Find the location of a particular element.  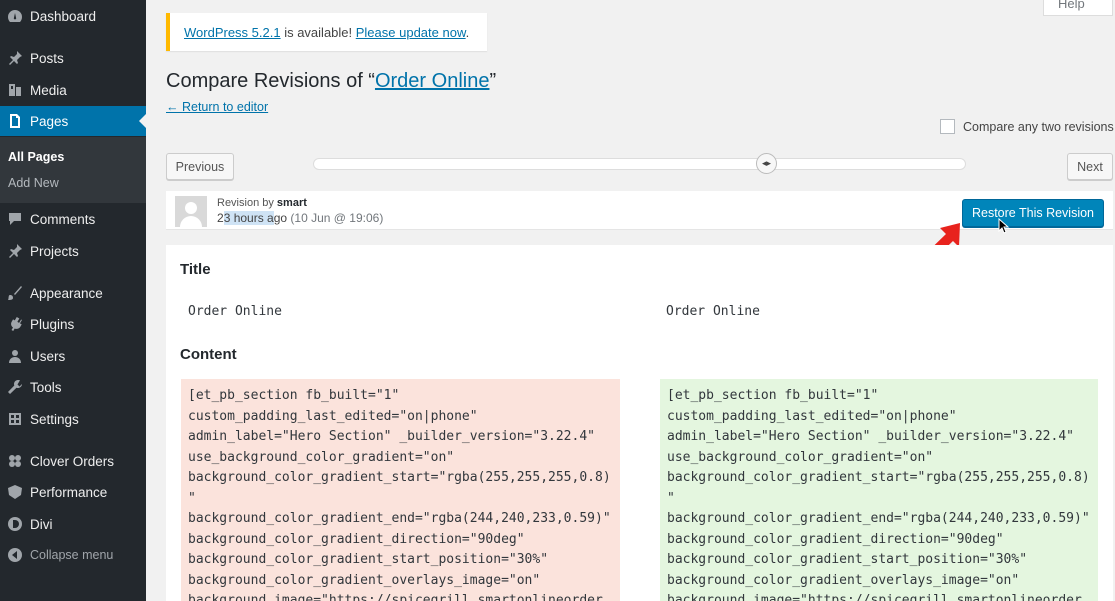

sidebar-item-label: Settings is located at coordinates (54, 419).